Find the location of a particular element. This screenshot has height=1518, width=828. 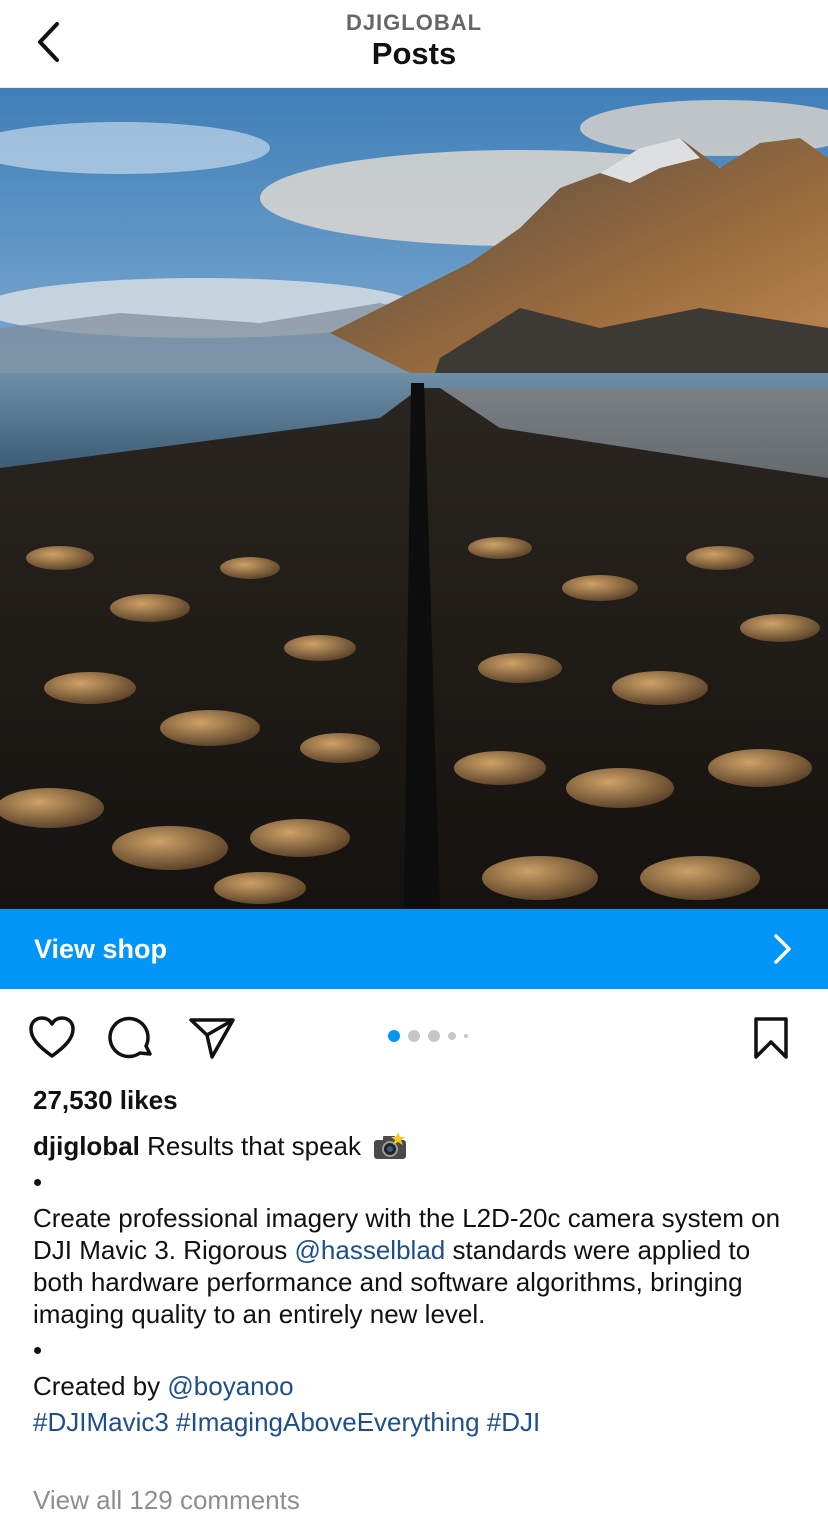

page-title: Posts is located at coordinates (414, 53).